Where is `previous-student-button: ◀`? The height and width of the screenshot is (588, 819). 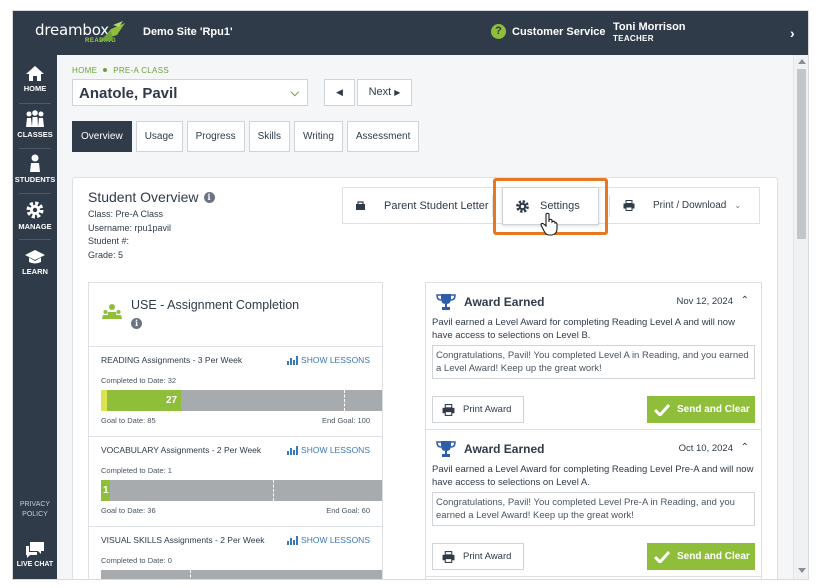 previous-student-button: ◀ is located at coordinates (339, 92).